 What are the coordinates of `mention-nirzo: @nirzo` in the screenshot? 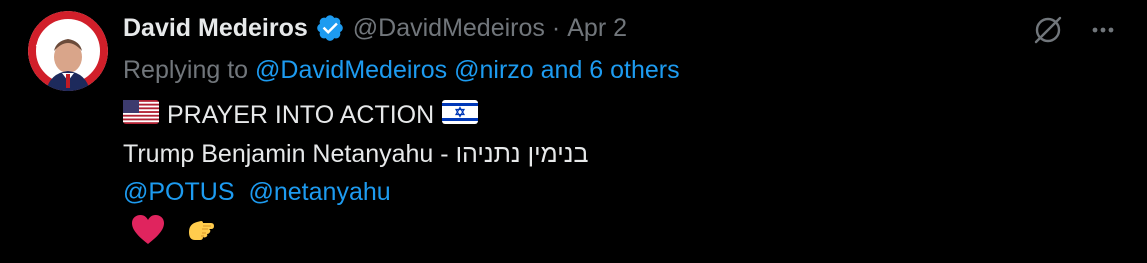 It's located at (494, 70).